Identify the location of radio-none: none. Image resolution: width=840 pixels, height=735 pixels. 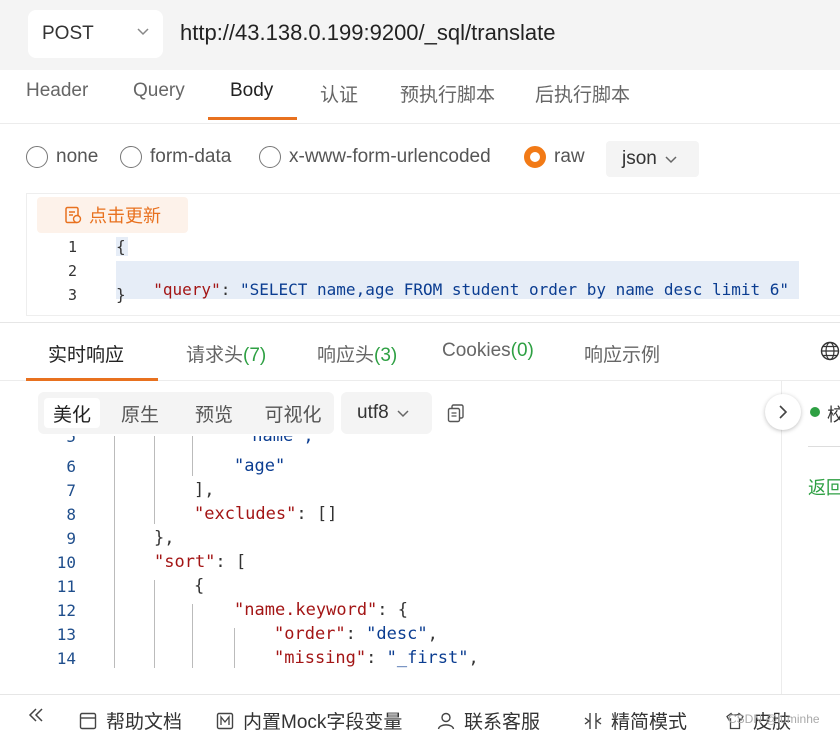
(62, 157).